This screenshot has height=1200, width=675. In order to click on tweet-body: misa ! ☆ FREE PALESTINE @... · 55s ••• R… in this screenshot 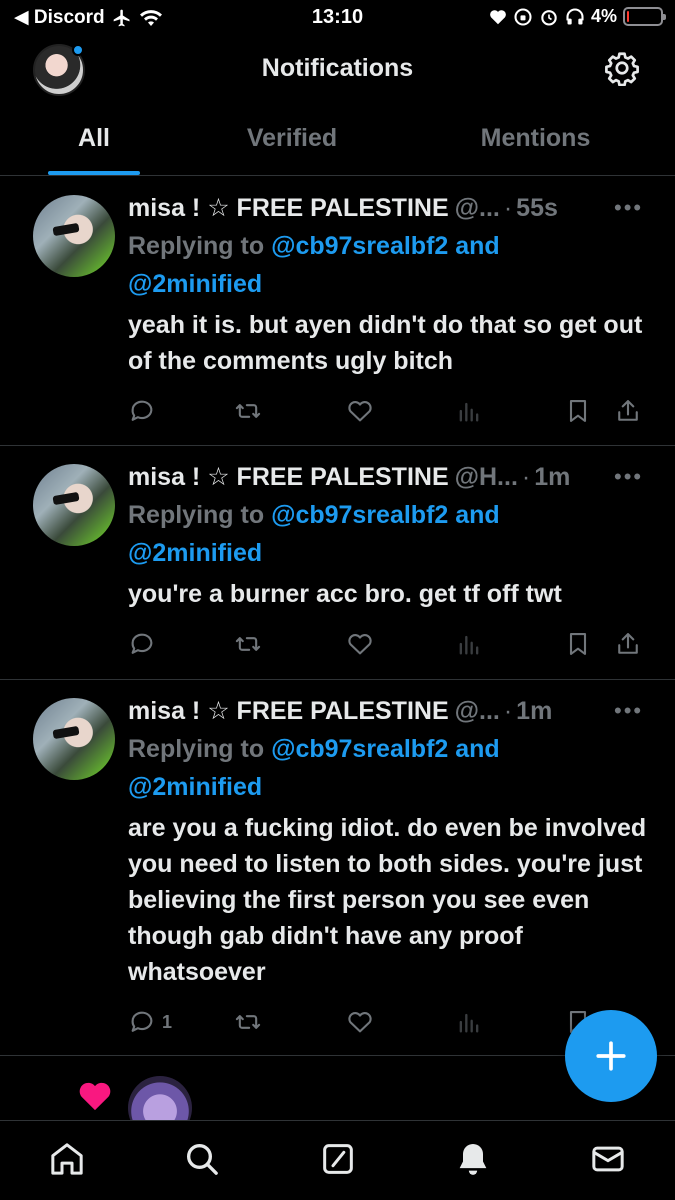, I will do `click(388, 286)`.